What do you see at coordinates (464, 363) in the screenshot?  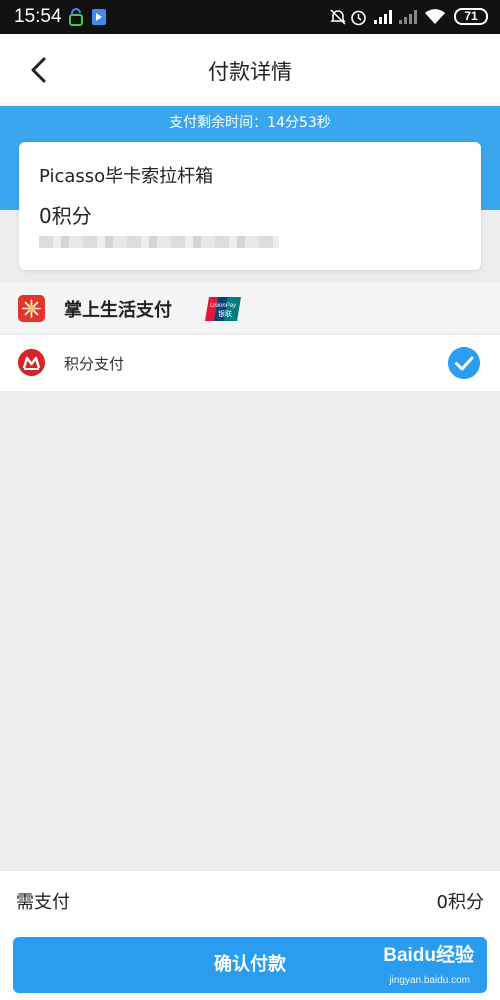 I see `checkmark-selected-icon` at bounding box center [464, 363].